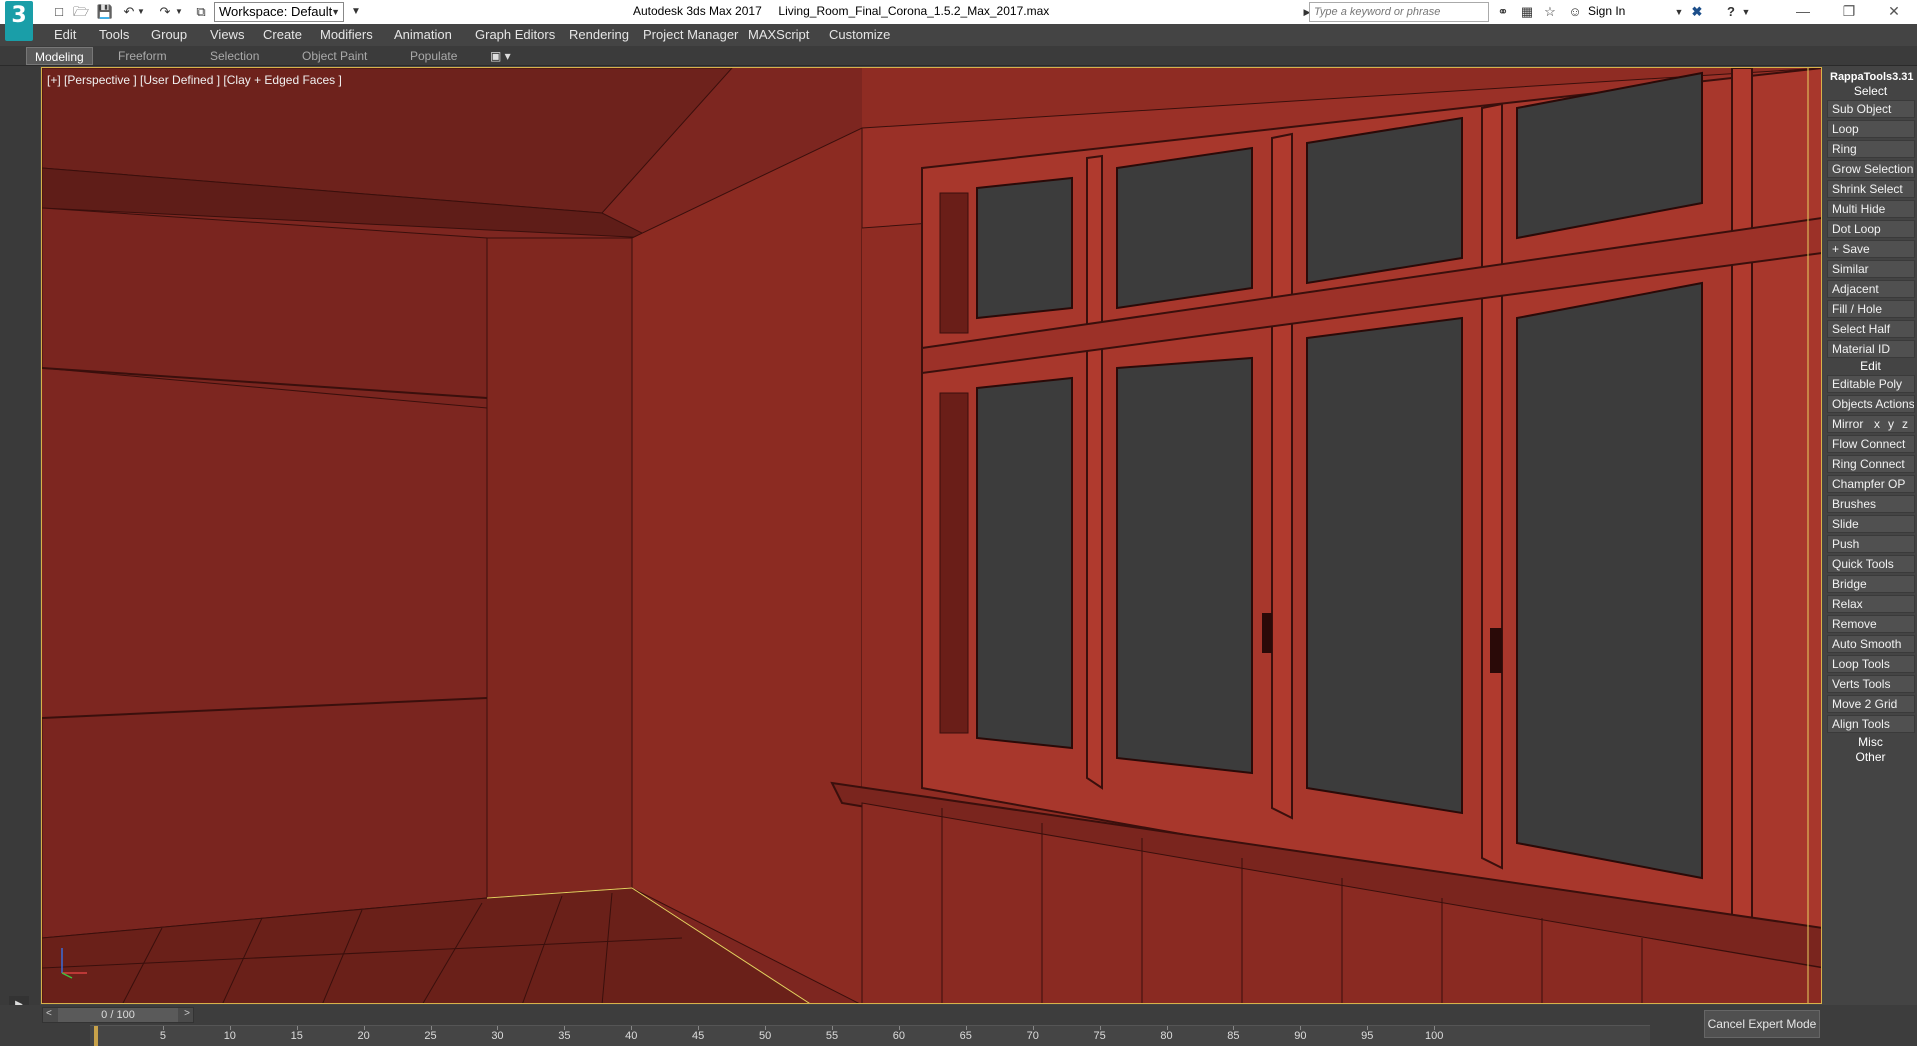 This screenshot has height=1046, width=1917. What do you see at coordinates (282, 34) in the screenshot?
I see `menu-create: Create` at bounding box center [282, 34].